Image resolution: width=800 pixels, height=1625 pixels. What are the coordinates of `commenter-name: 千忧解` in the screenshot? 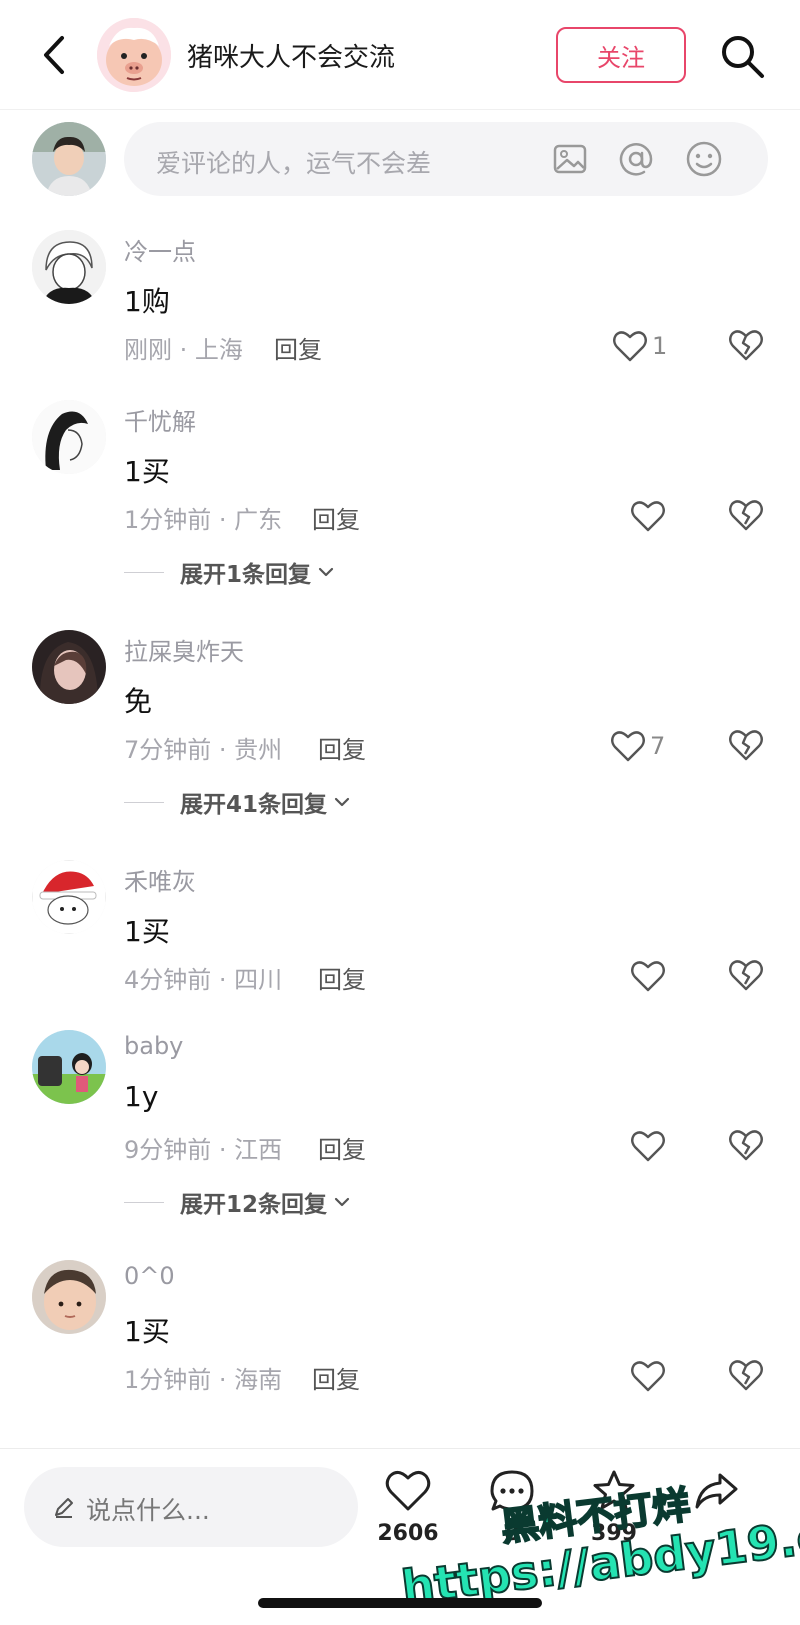 It's located at (160, 419).